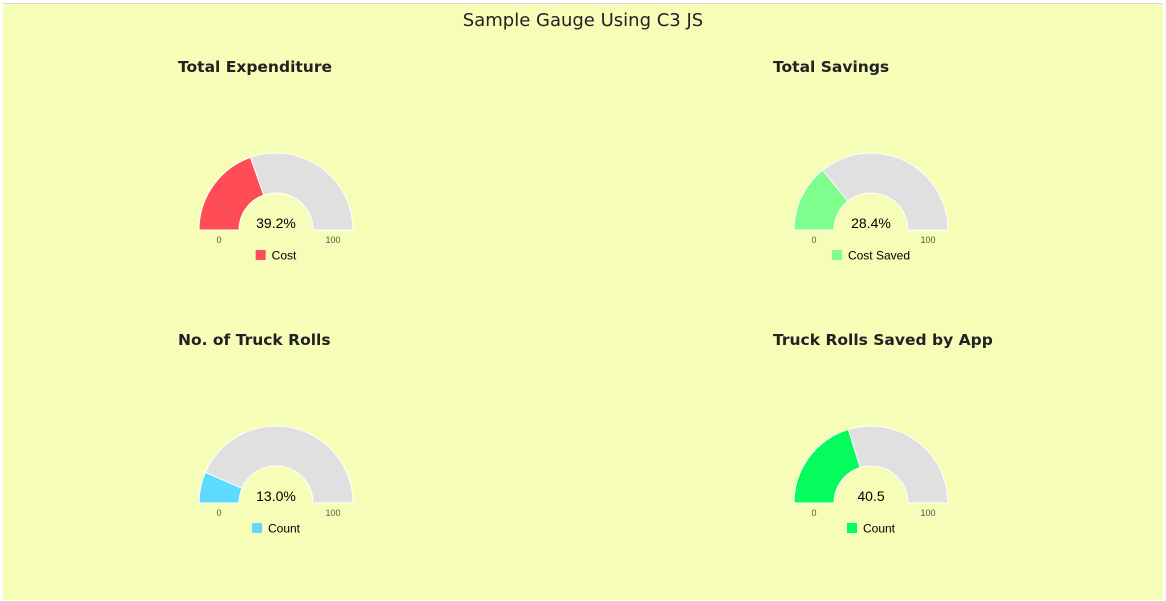 This screenshot has height=601, width=1166. What do you see at coordinates (276, 223) in the screenshot?
I see `gauge-value-label: 39.2%` at bounding box center [276, 223].